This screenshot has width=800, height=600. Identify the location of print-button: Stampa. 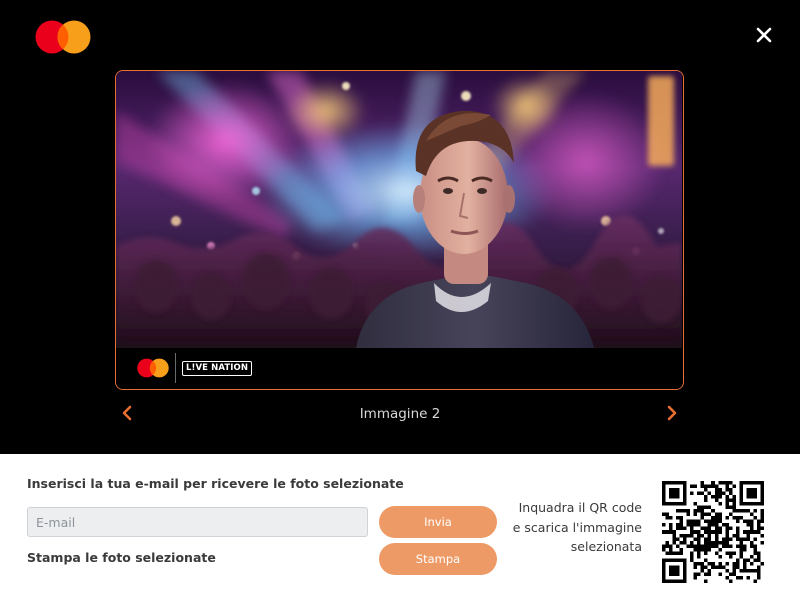
(438, 559).